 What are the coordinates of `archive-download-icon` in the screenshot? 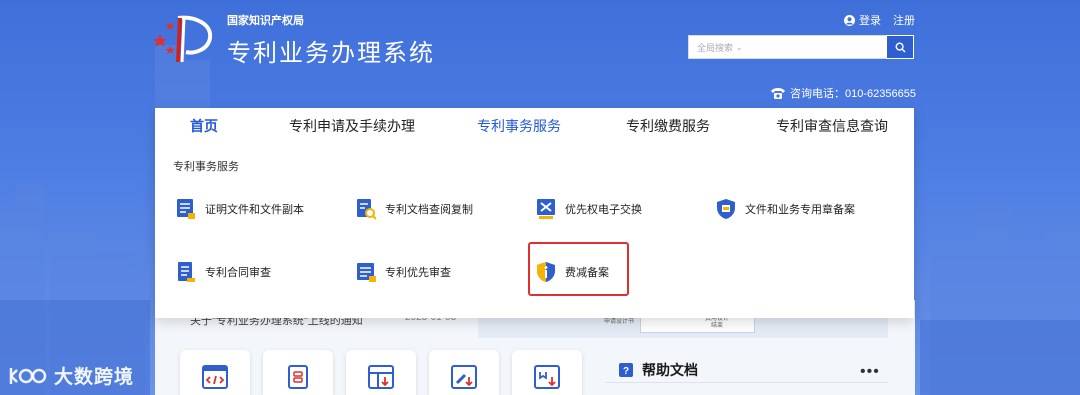 It's located at (547, 377).